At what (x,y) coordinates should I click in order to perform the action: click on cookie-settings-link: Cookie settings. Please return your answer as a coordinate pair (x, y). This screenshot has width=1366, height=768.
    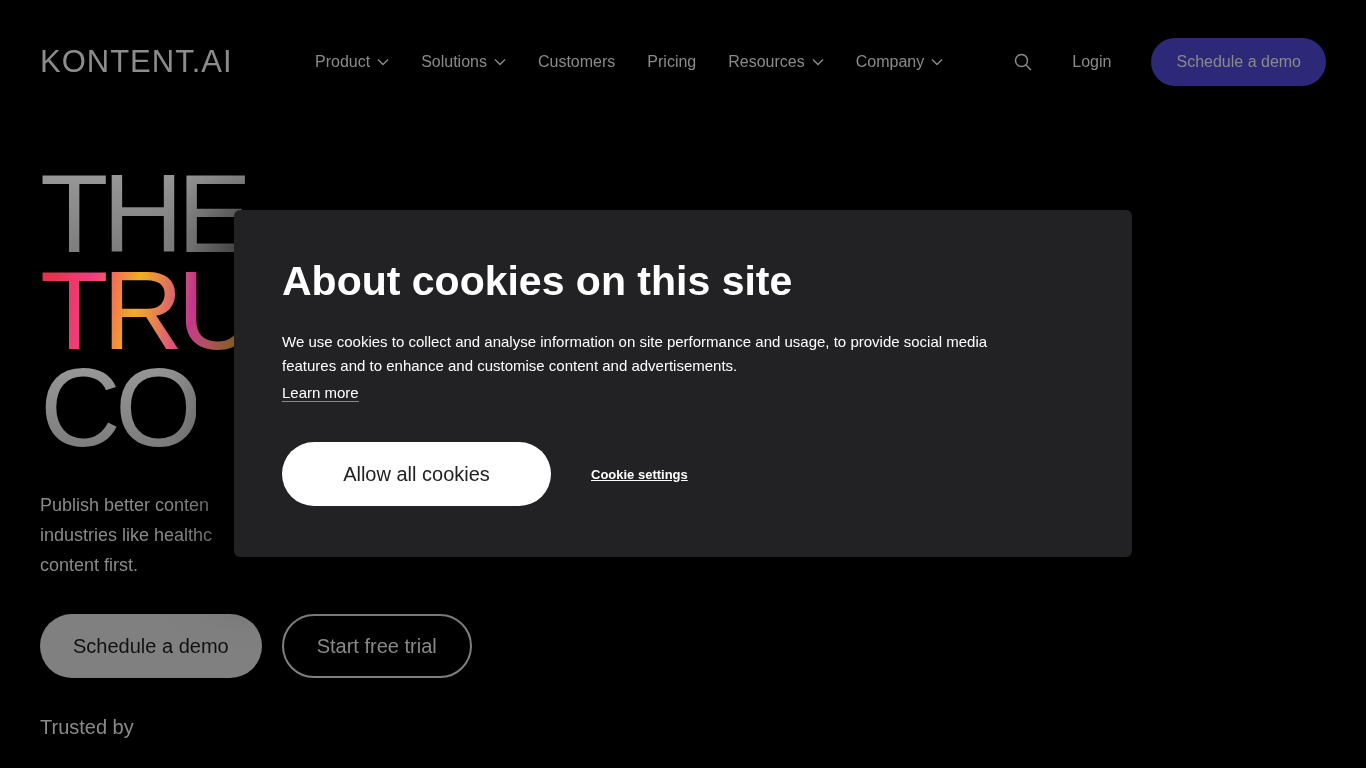
    Looking at the image, I should click on (639, 474).